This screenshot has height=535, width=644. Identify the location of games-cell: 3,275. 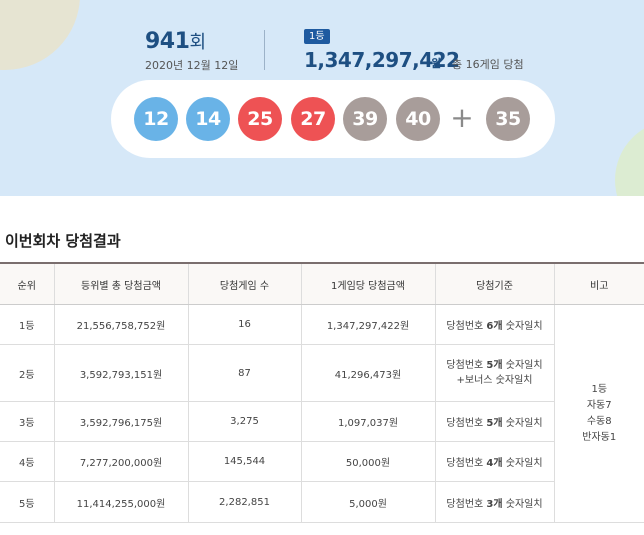
(244, 421).